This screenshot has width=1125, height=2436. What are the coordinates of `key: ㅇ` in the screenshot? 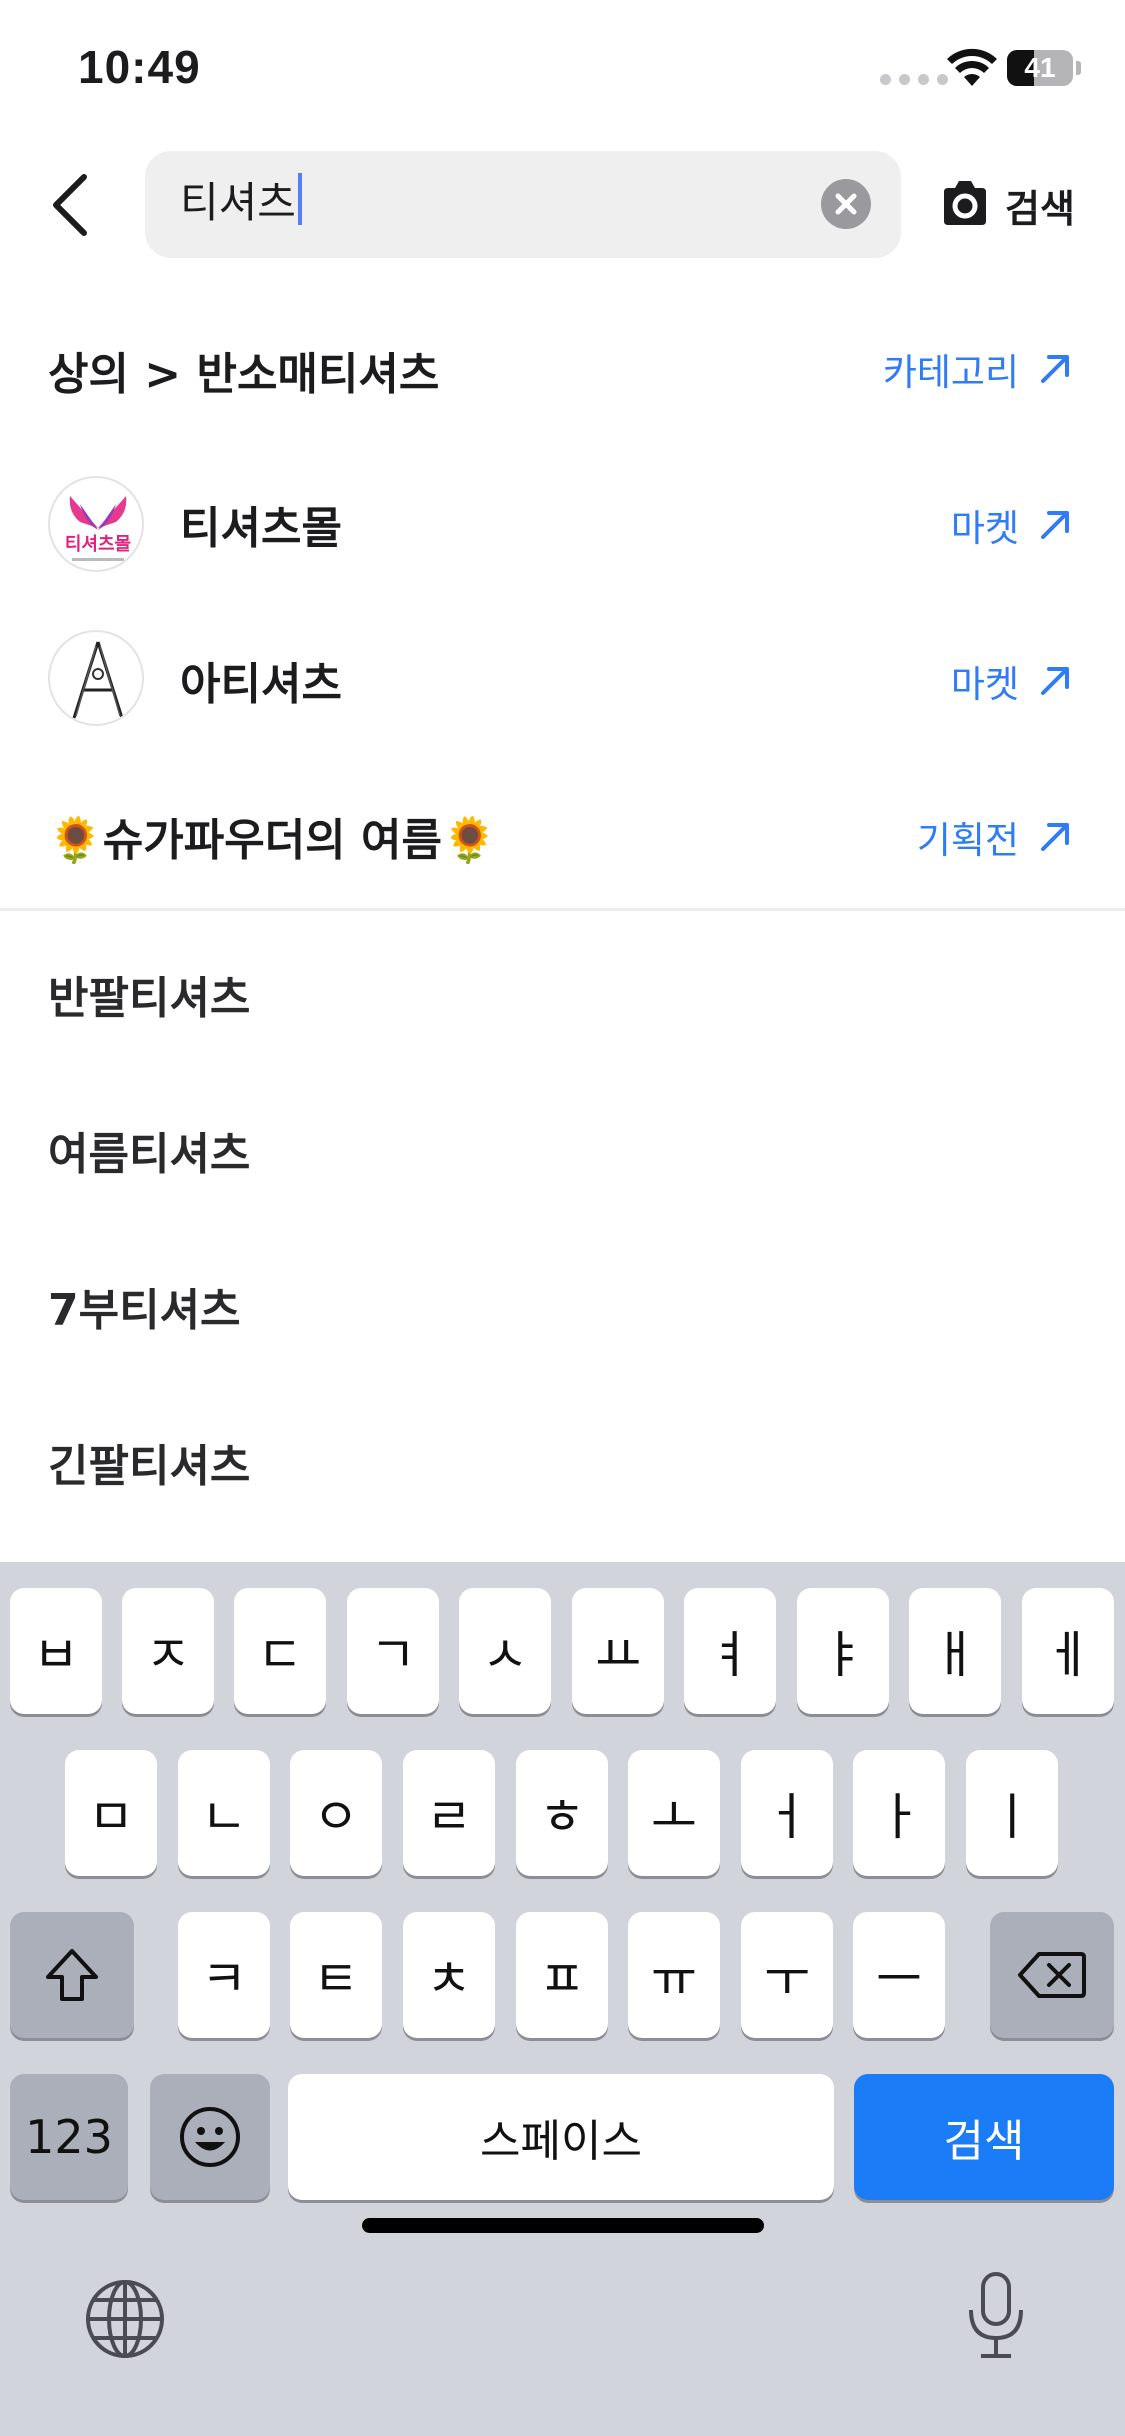 It's located at (336, 1813).